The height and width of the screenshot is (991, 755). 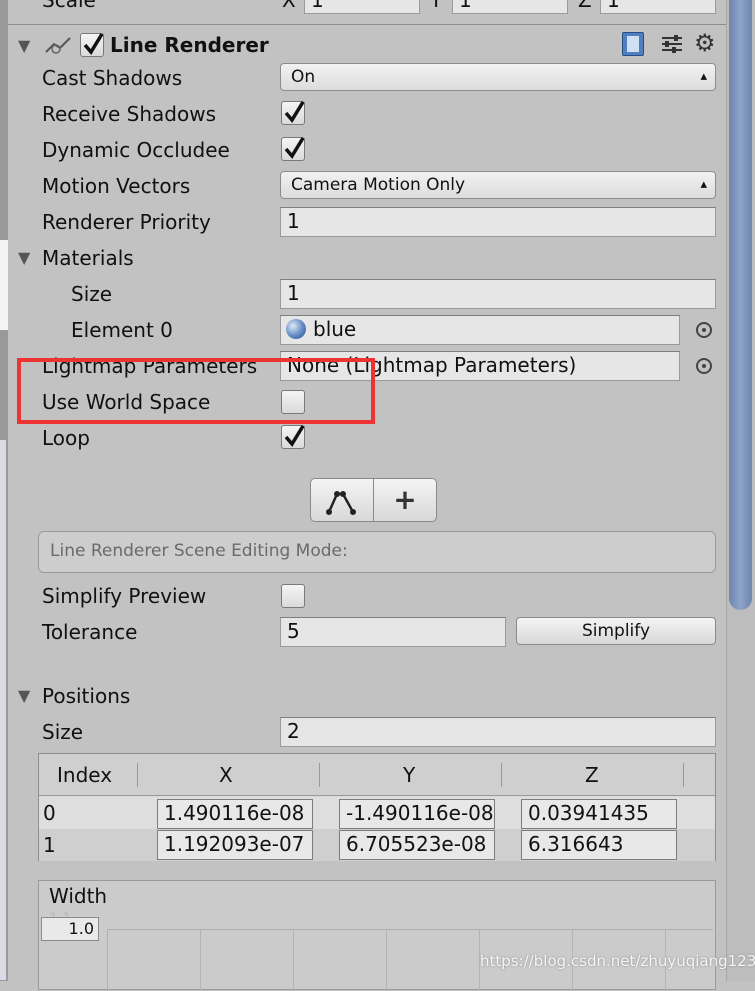 I want to click on renderer-priority-field: 1, so click(x=498, y=222).